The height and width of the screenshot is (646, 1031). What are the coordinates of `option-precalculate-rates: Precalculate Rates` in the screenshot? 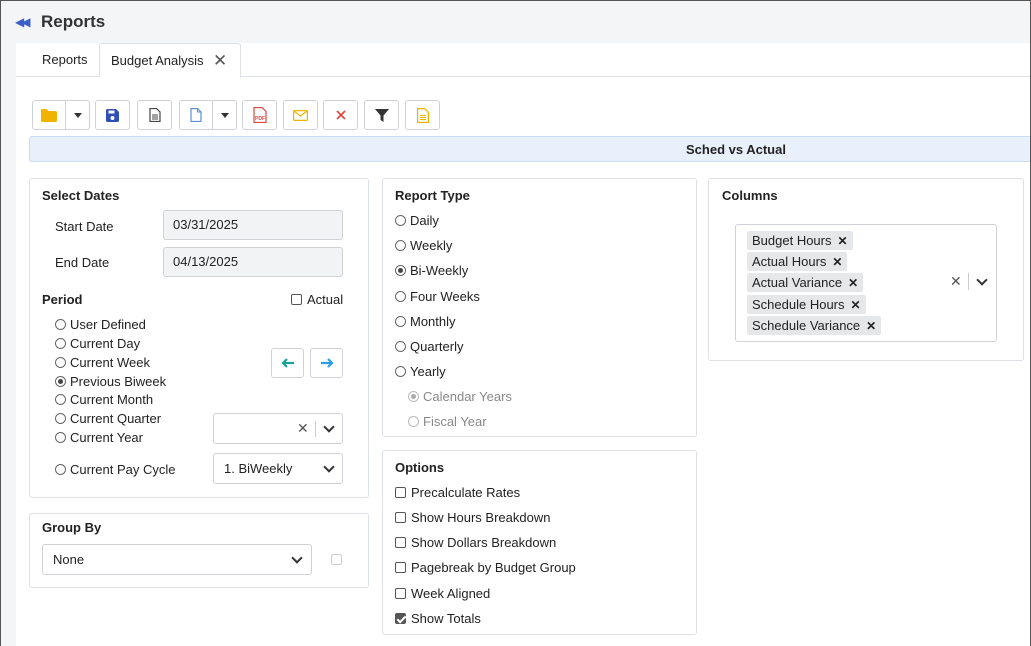 It's located at (457, 492).